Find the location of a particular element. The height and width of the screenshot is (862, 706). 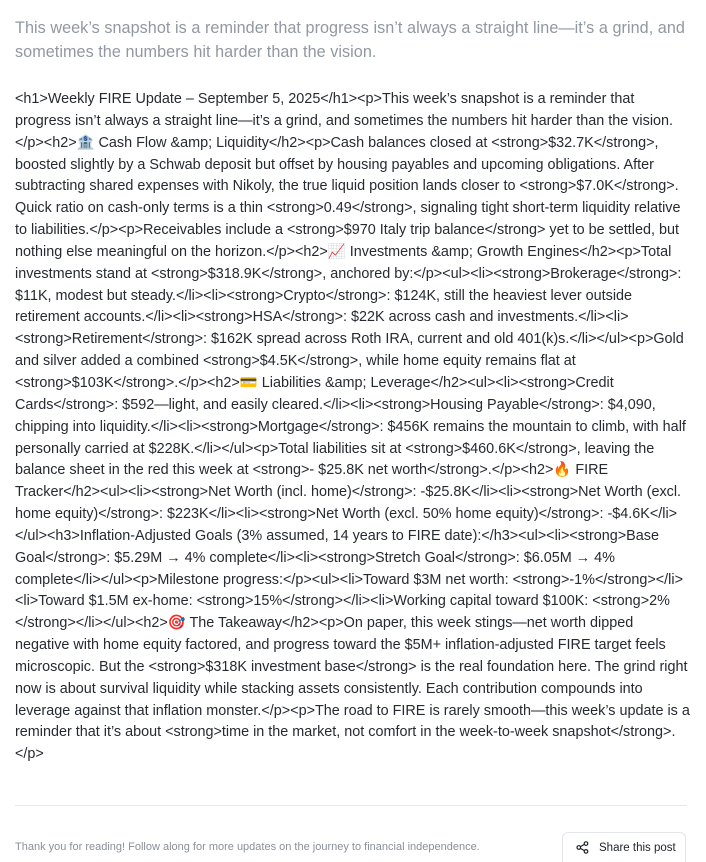

footer-divider is located at coordinates (351, 805).